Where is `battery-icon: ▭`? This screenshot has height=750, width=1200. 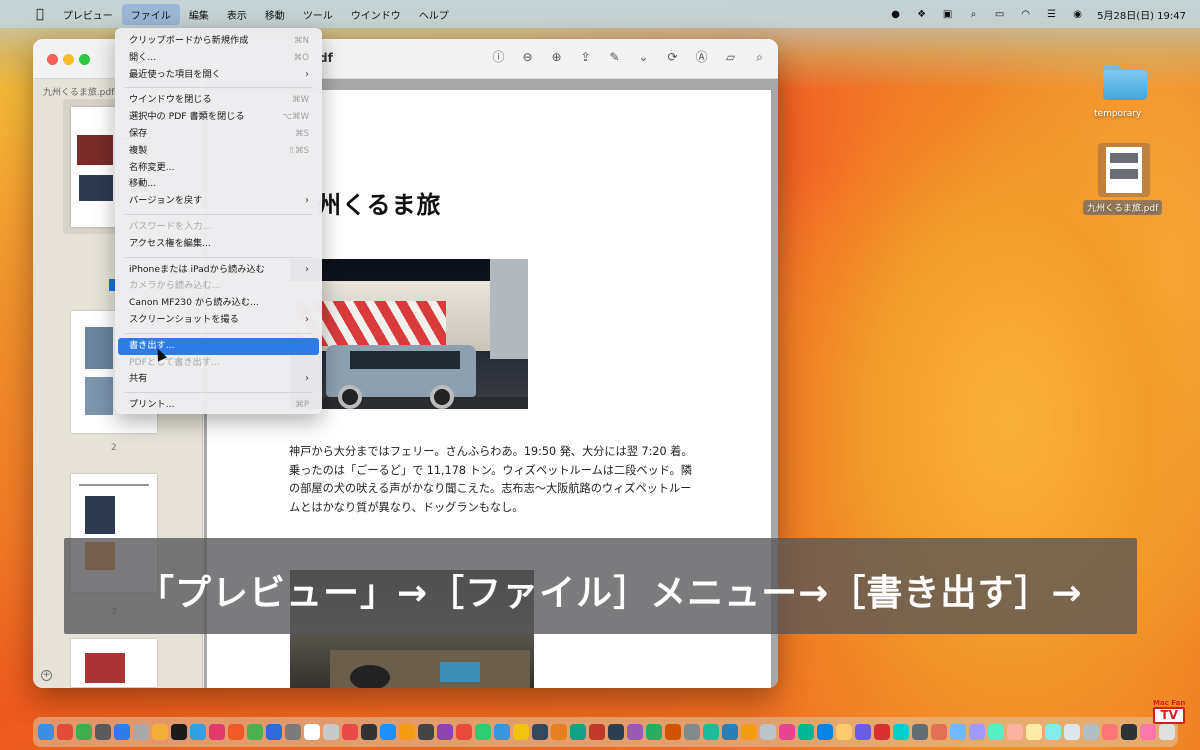
battery-icon: ▭ is located at coordinates (999, 14).